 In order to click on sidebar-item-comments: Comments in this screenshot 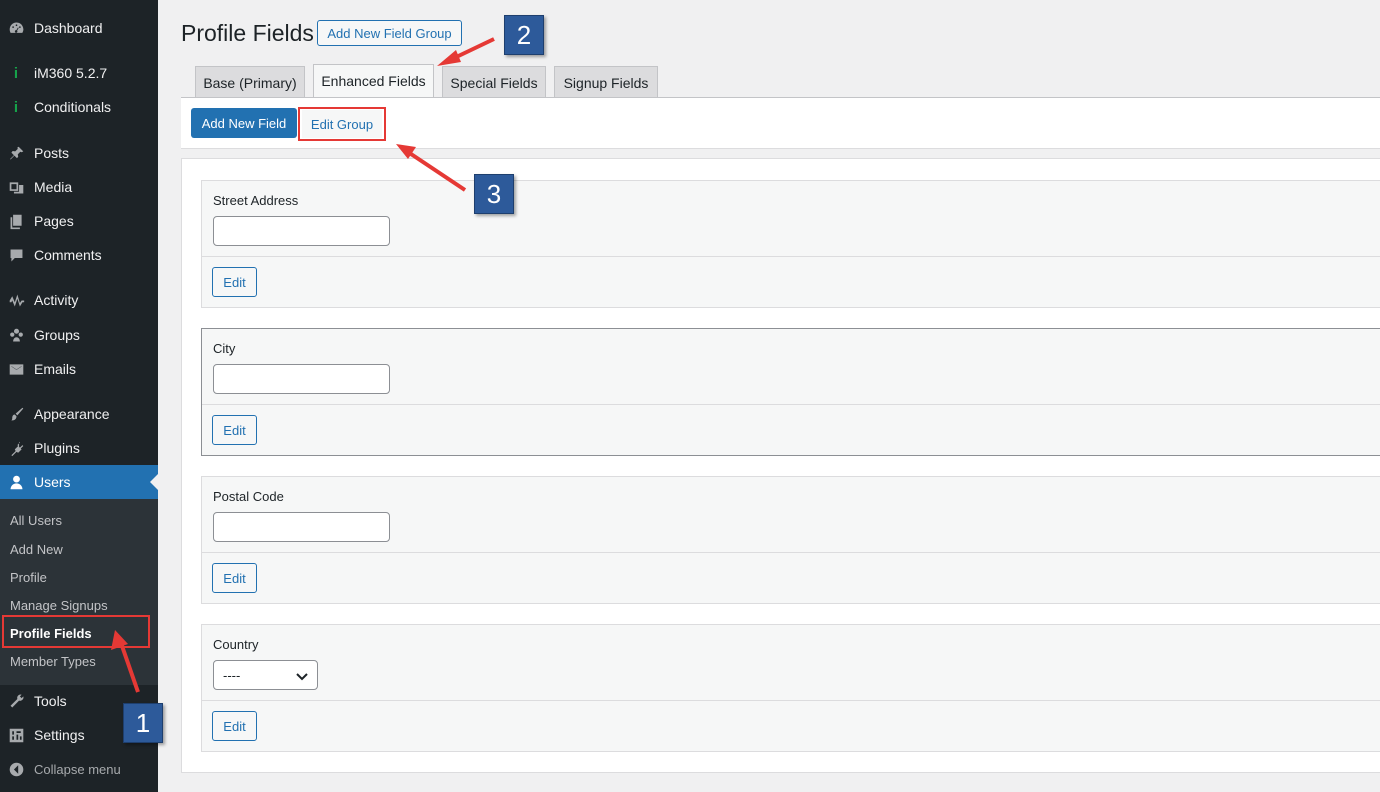, I will do `click(79, 255)`.